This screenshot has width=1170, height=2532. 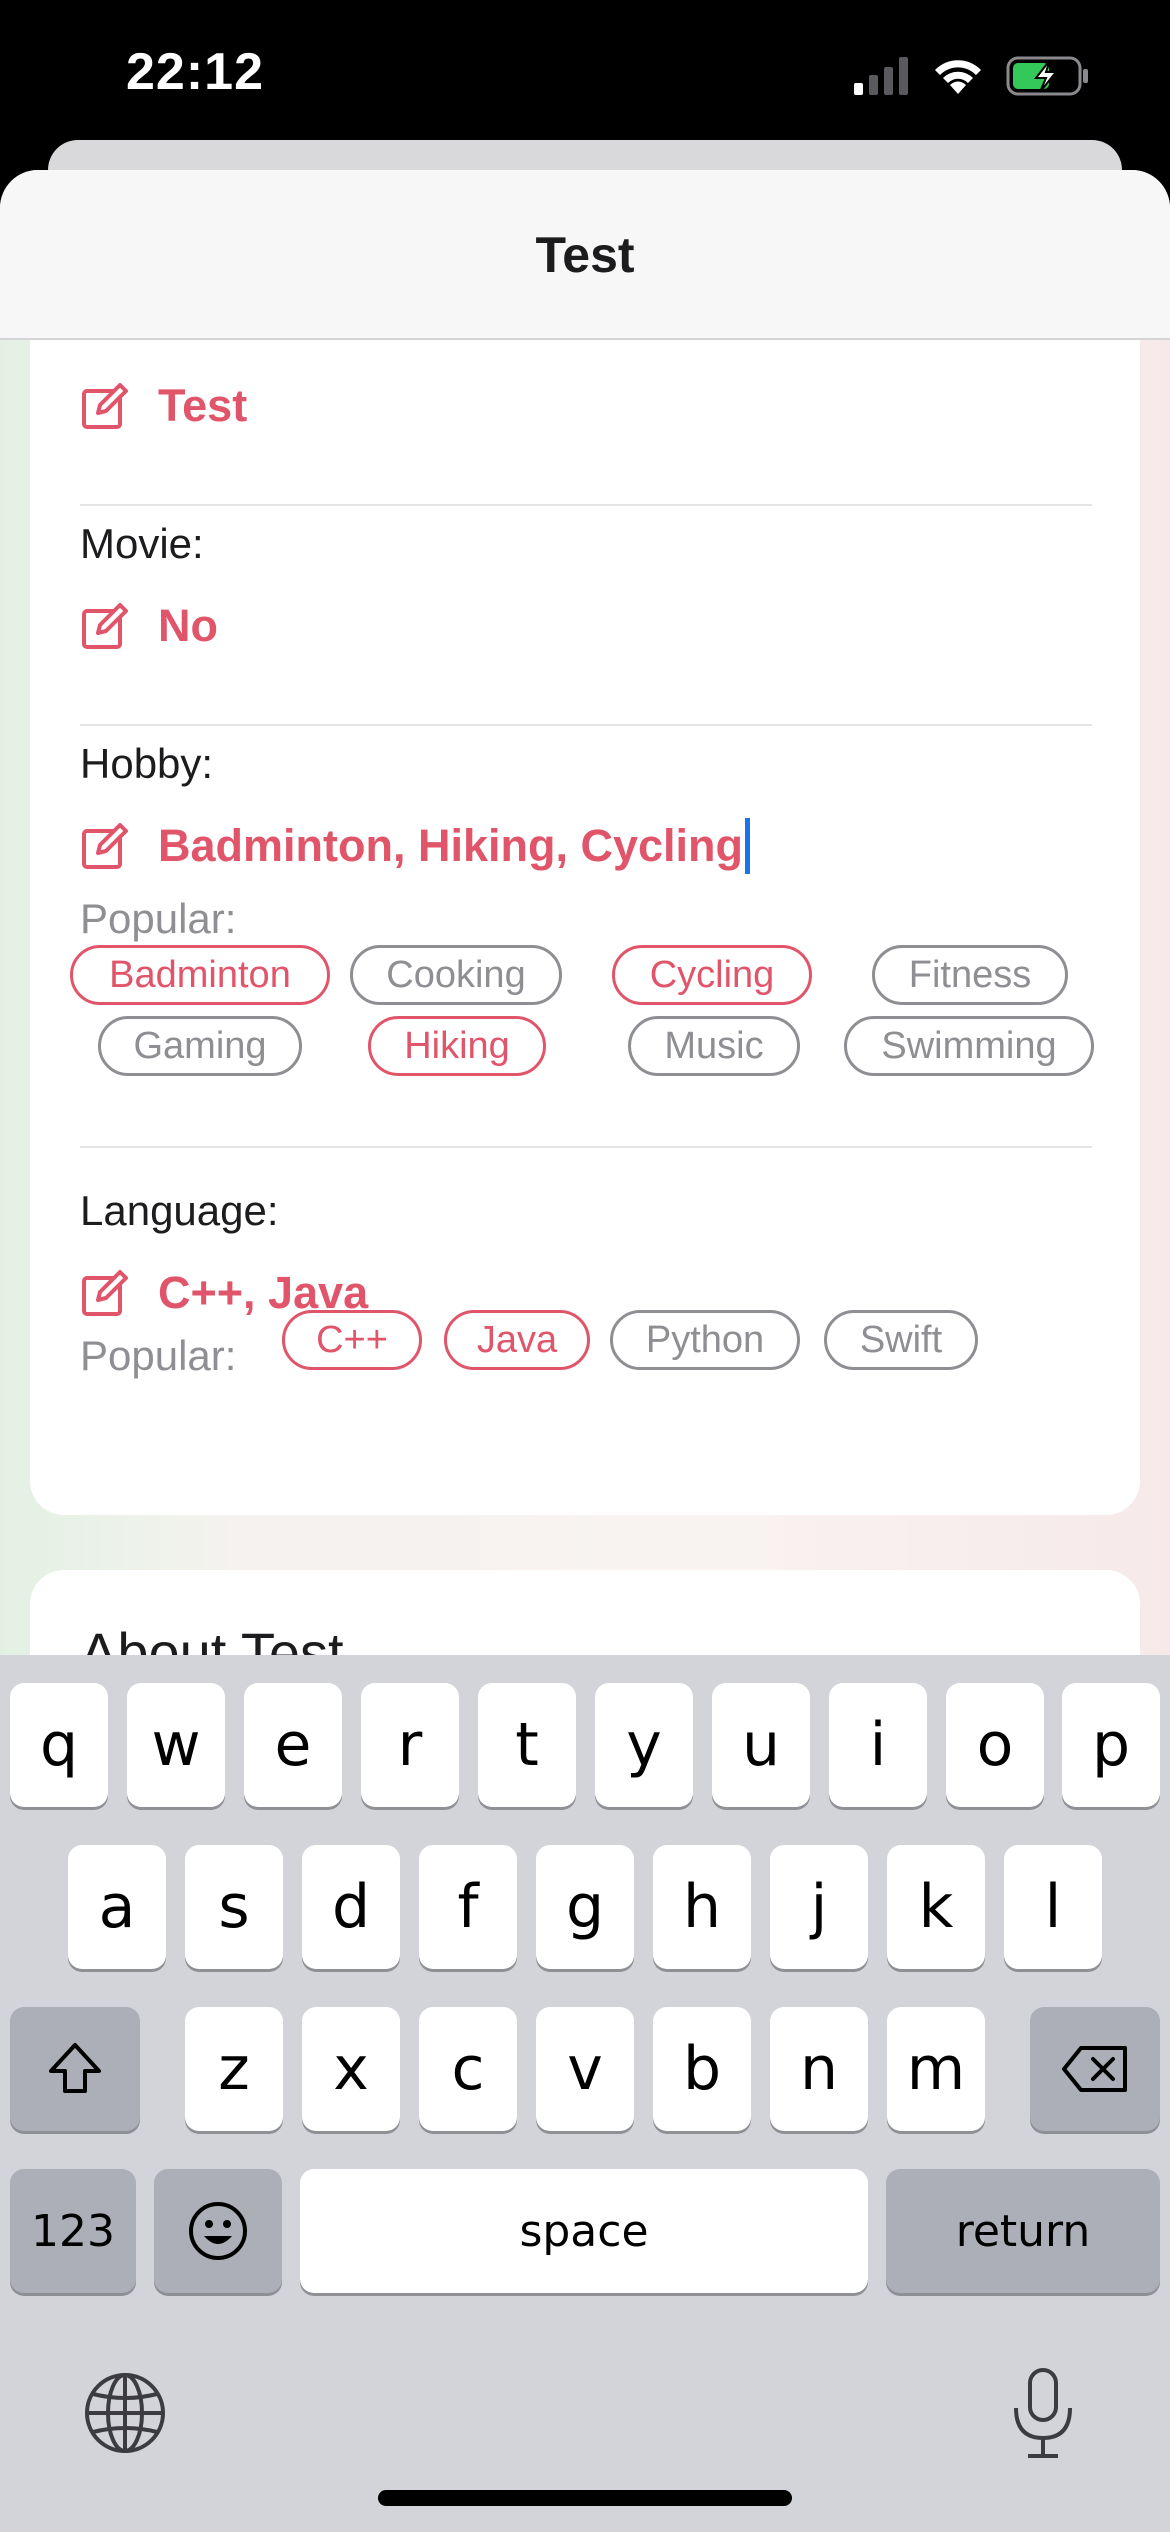 What do you see at coordinates (142, 543) in the screenshot?
I see `movie-label: Movie:` at bounding box center [142, 543].